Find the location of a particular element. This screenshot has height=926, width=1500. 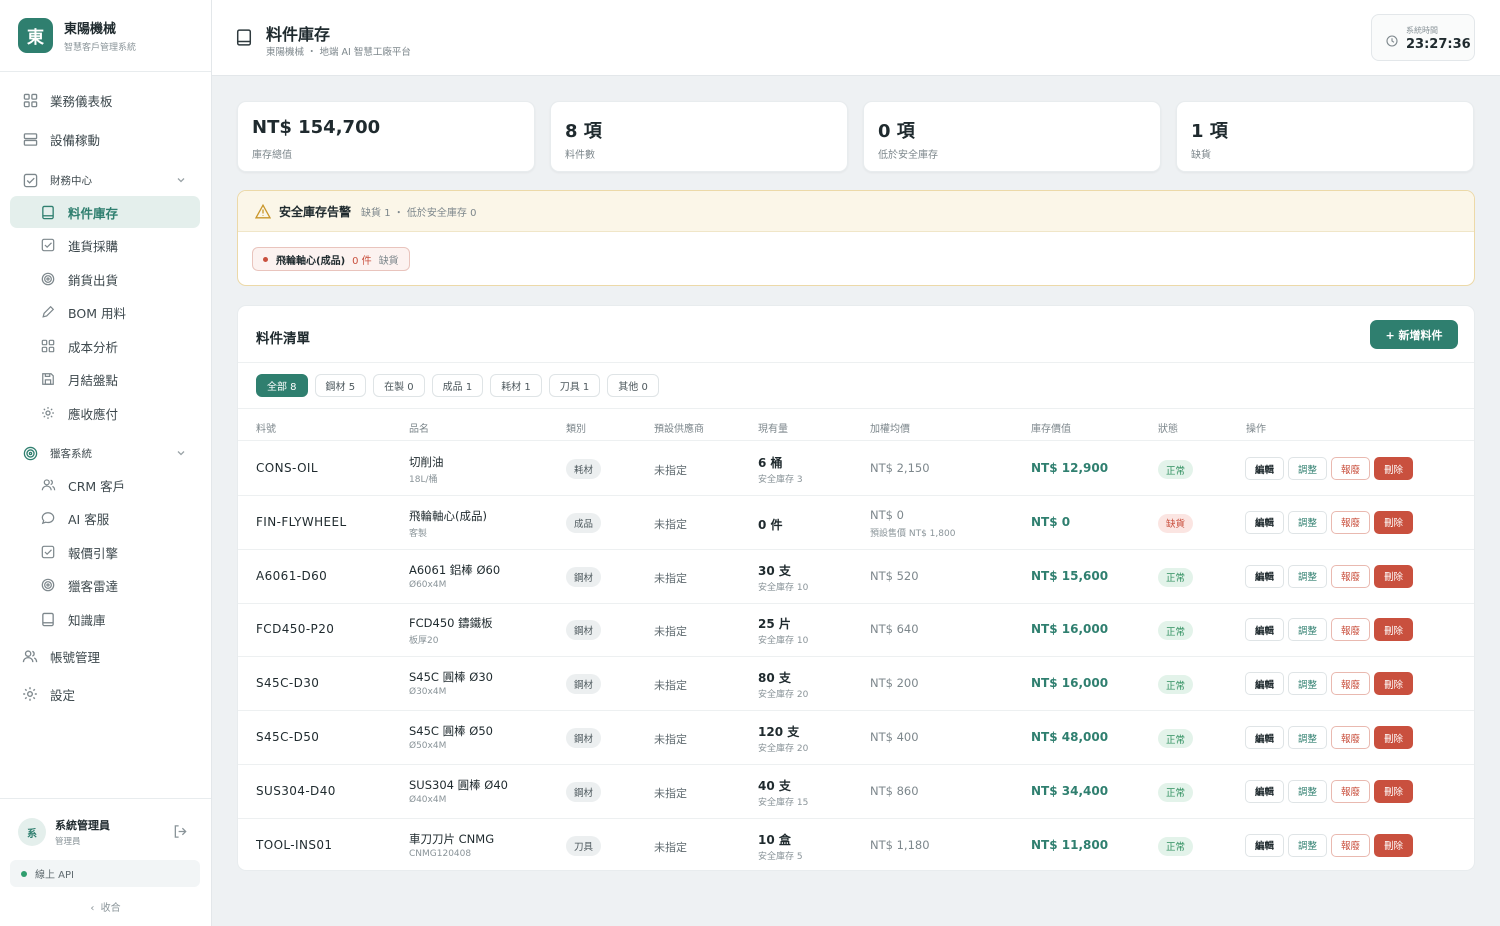

api-status-label: 線上 API is located at coordinates (54, 875).